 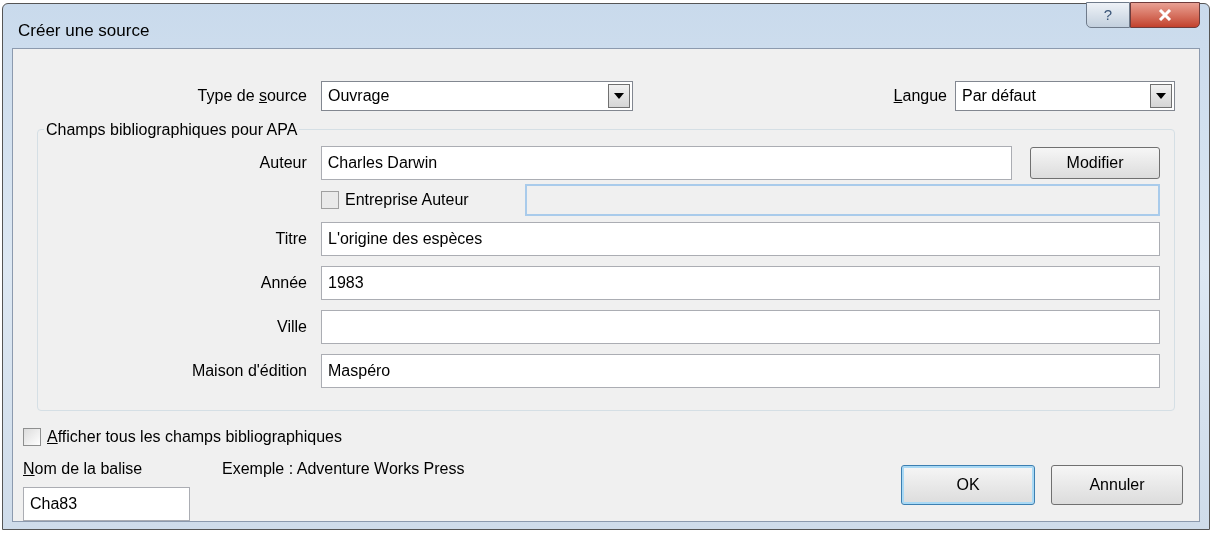 I want to click on text-field: 1983, so click(x=740, y=283).